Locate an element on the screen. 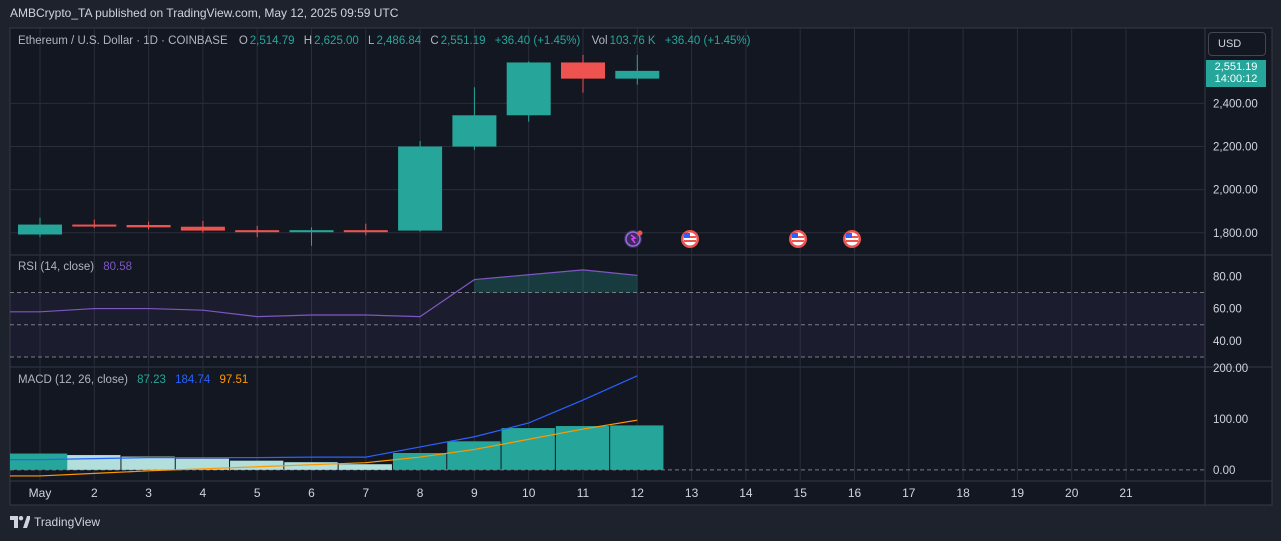 The image size is (1281, 541). x-tick-label: 4 is located at coordinates (203, 493).